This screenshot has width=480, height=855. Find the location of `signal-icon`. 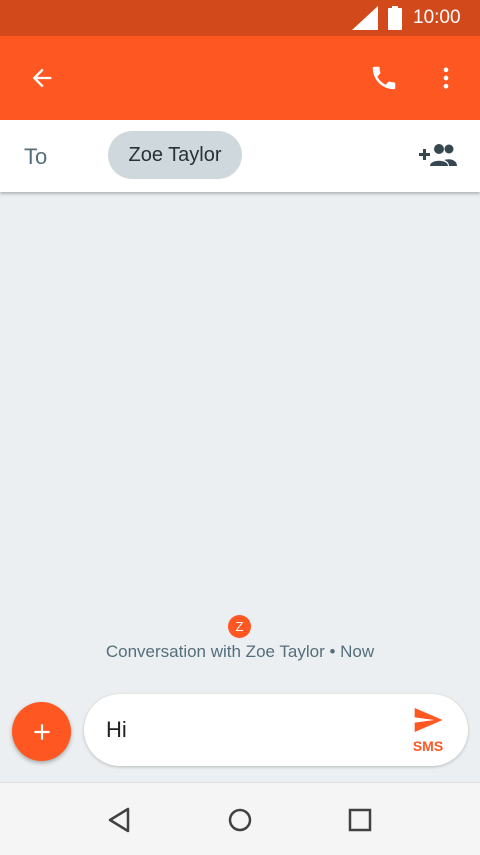

signal-icon is located at coordinates (365, 18).